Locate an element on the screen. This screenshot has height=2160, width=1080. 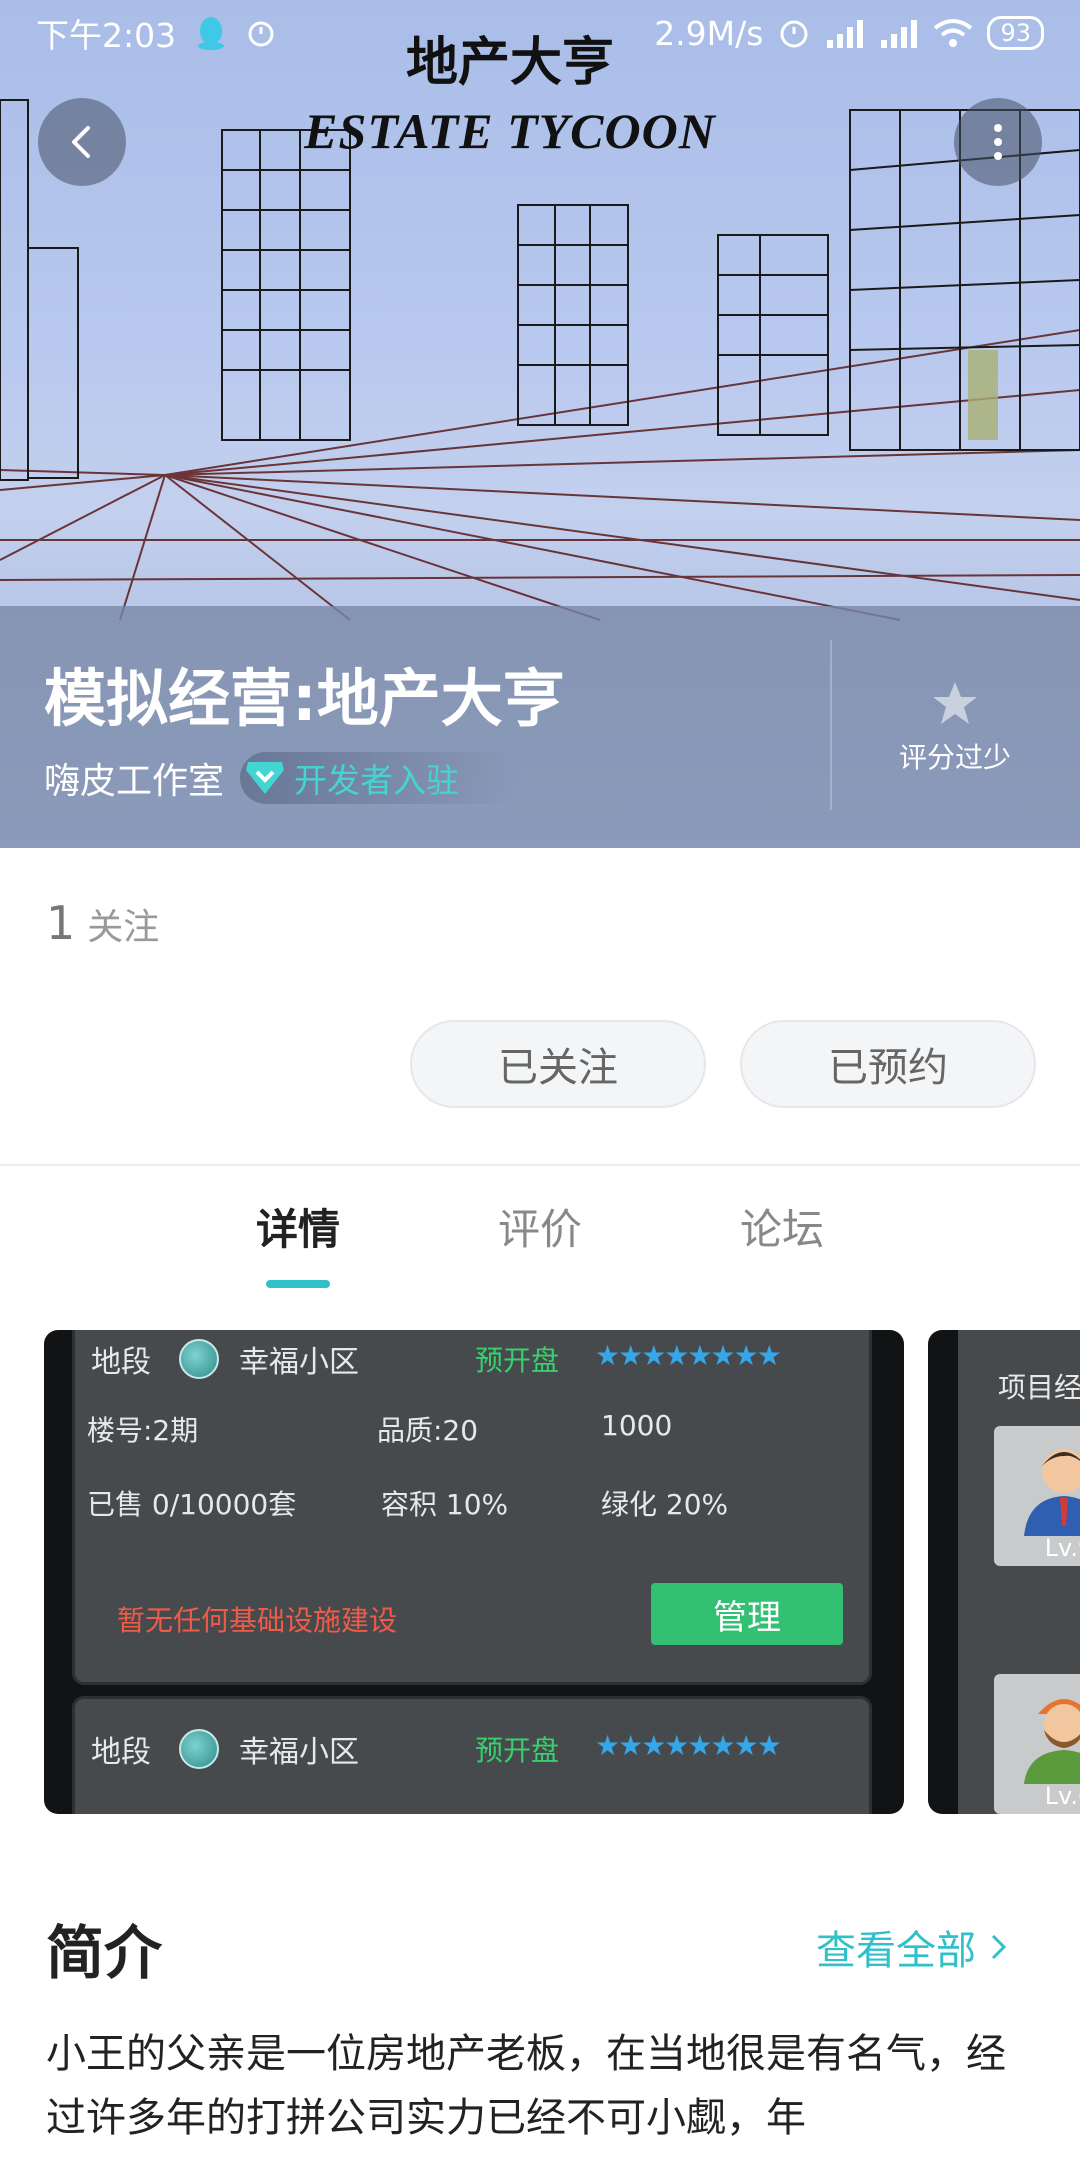
back-button is located at coordinates (82, 142).